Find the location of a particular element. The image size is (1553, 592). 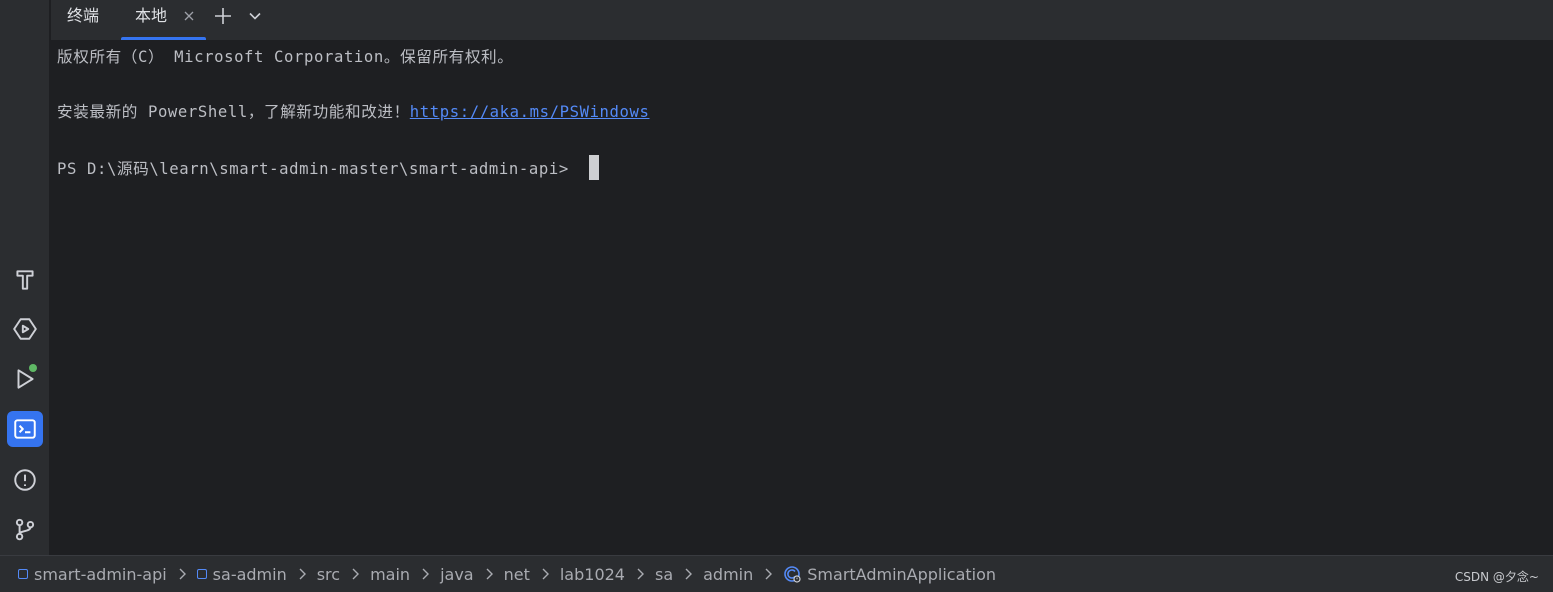

tab-local: 本地 is located at coordinates (163, 20).